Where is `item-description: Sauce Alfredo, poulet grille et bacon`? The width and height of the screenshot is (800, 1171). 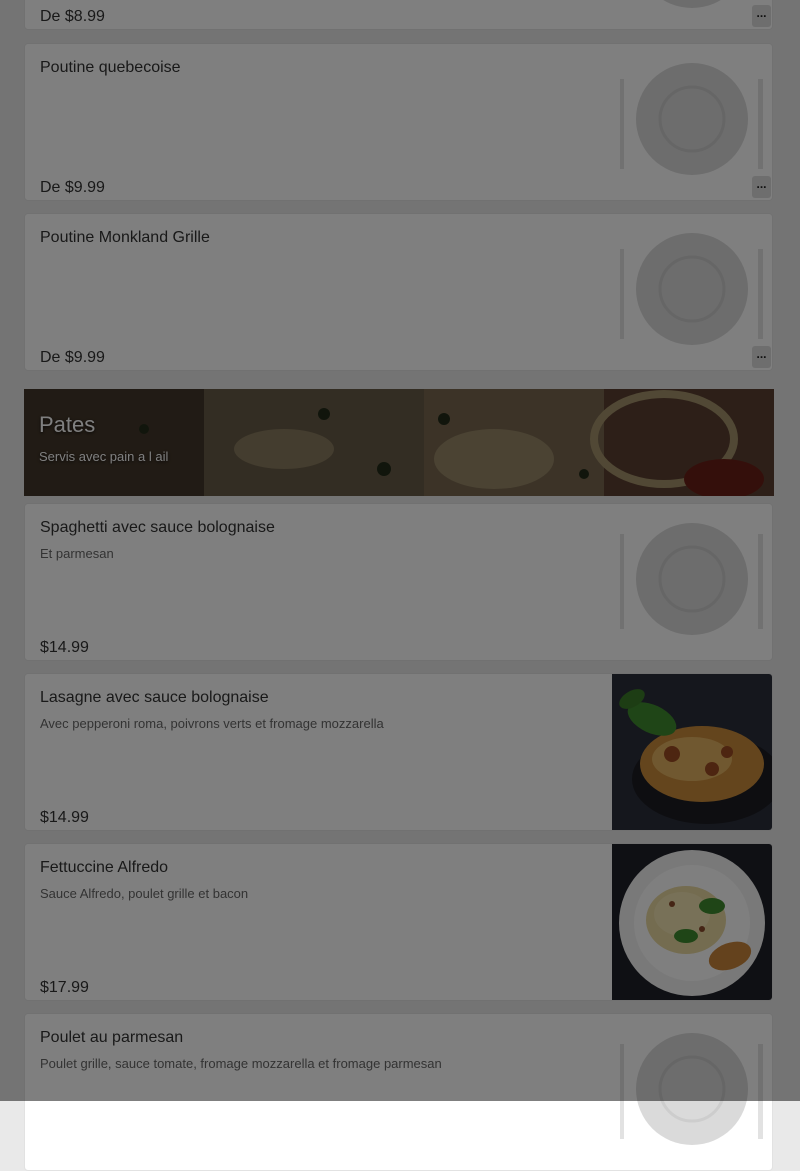
item-description: Sauce Alfredo, poulet grille et bacon is located at coordinates (144, 893).